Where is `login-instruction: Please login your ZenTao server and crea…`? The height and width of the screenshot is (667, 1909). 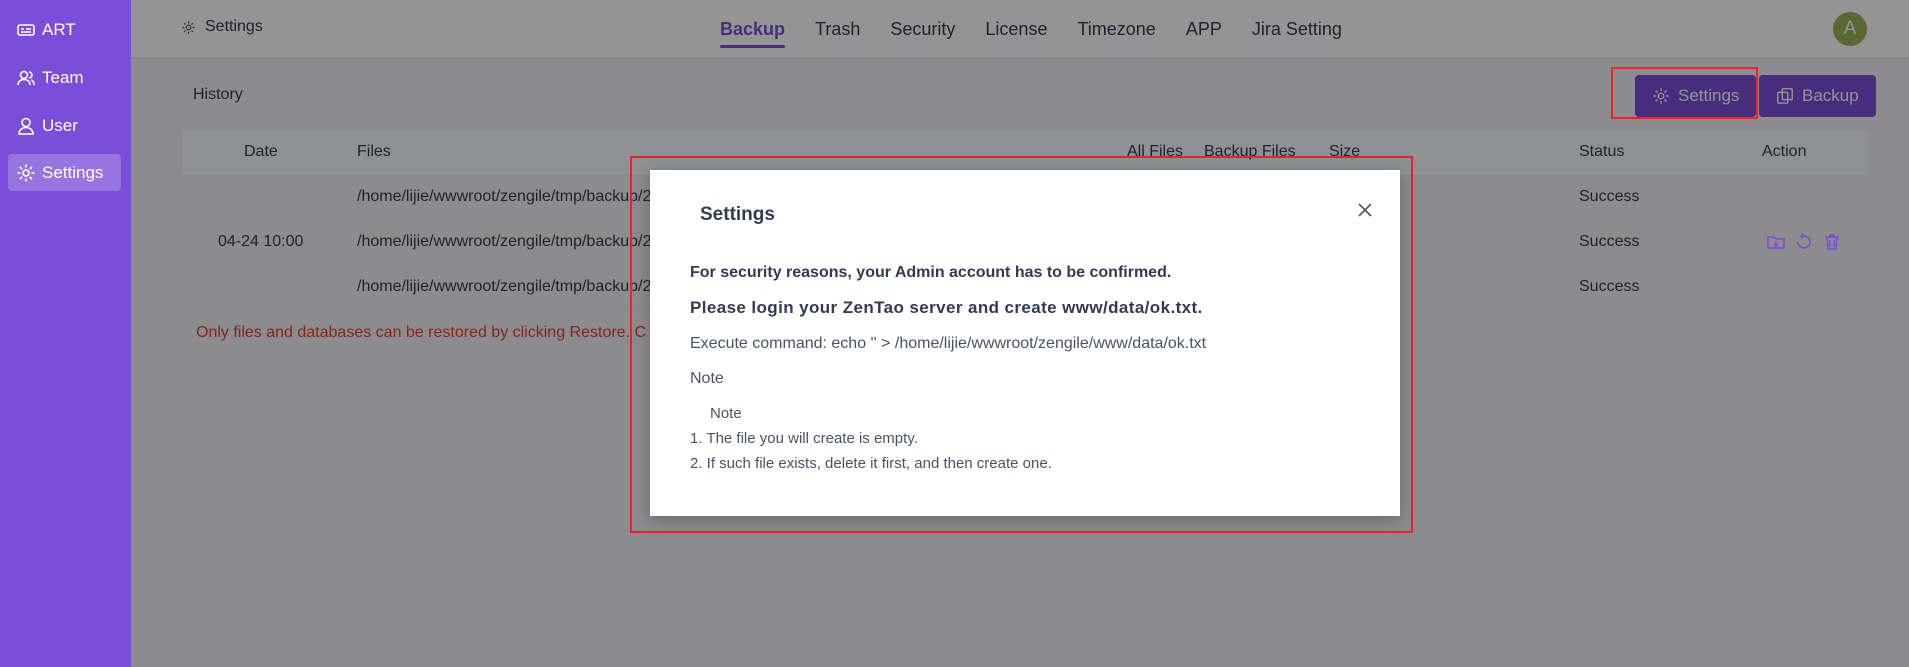
login-instruction: Please login your ZenTao server and crea… is located at coordinates (946, 307).